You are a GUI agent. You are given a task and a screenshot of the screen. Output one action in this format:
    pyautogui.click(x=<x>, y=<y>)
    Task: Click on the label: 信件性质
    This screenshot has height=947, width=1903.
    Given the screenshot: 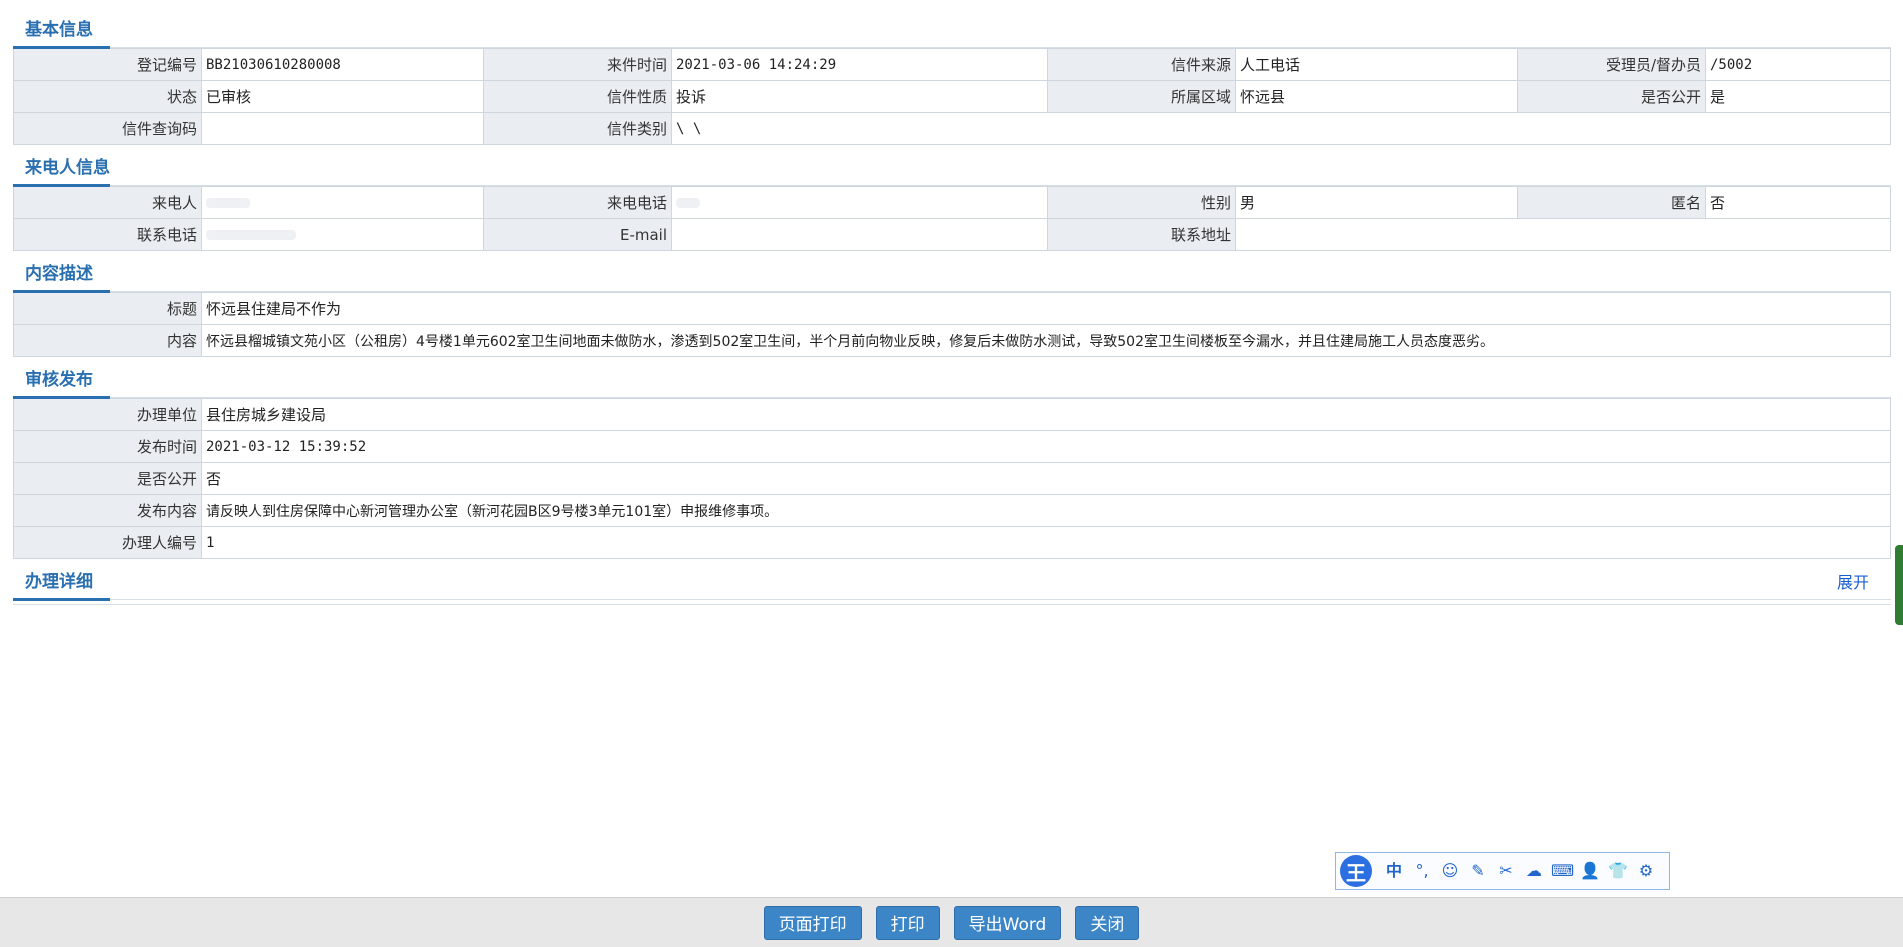 What is the action you would take?
    pyautogui.click(x=577, y=96)
    